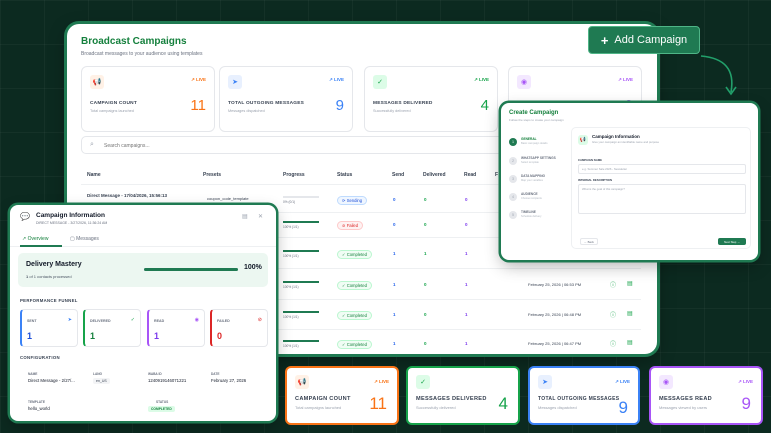  I want to click on col-header-presets: Presets, so click(212, 175).